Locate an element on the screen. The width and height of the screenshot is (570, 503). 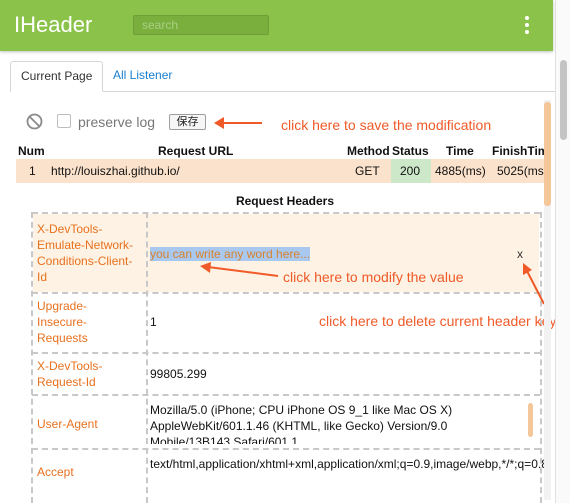
col-time: Time is located at coordinates (460, 151).